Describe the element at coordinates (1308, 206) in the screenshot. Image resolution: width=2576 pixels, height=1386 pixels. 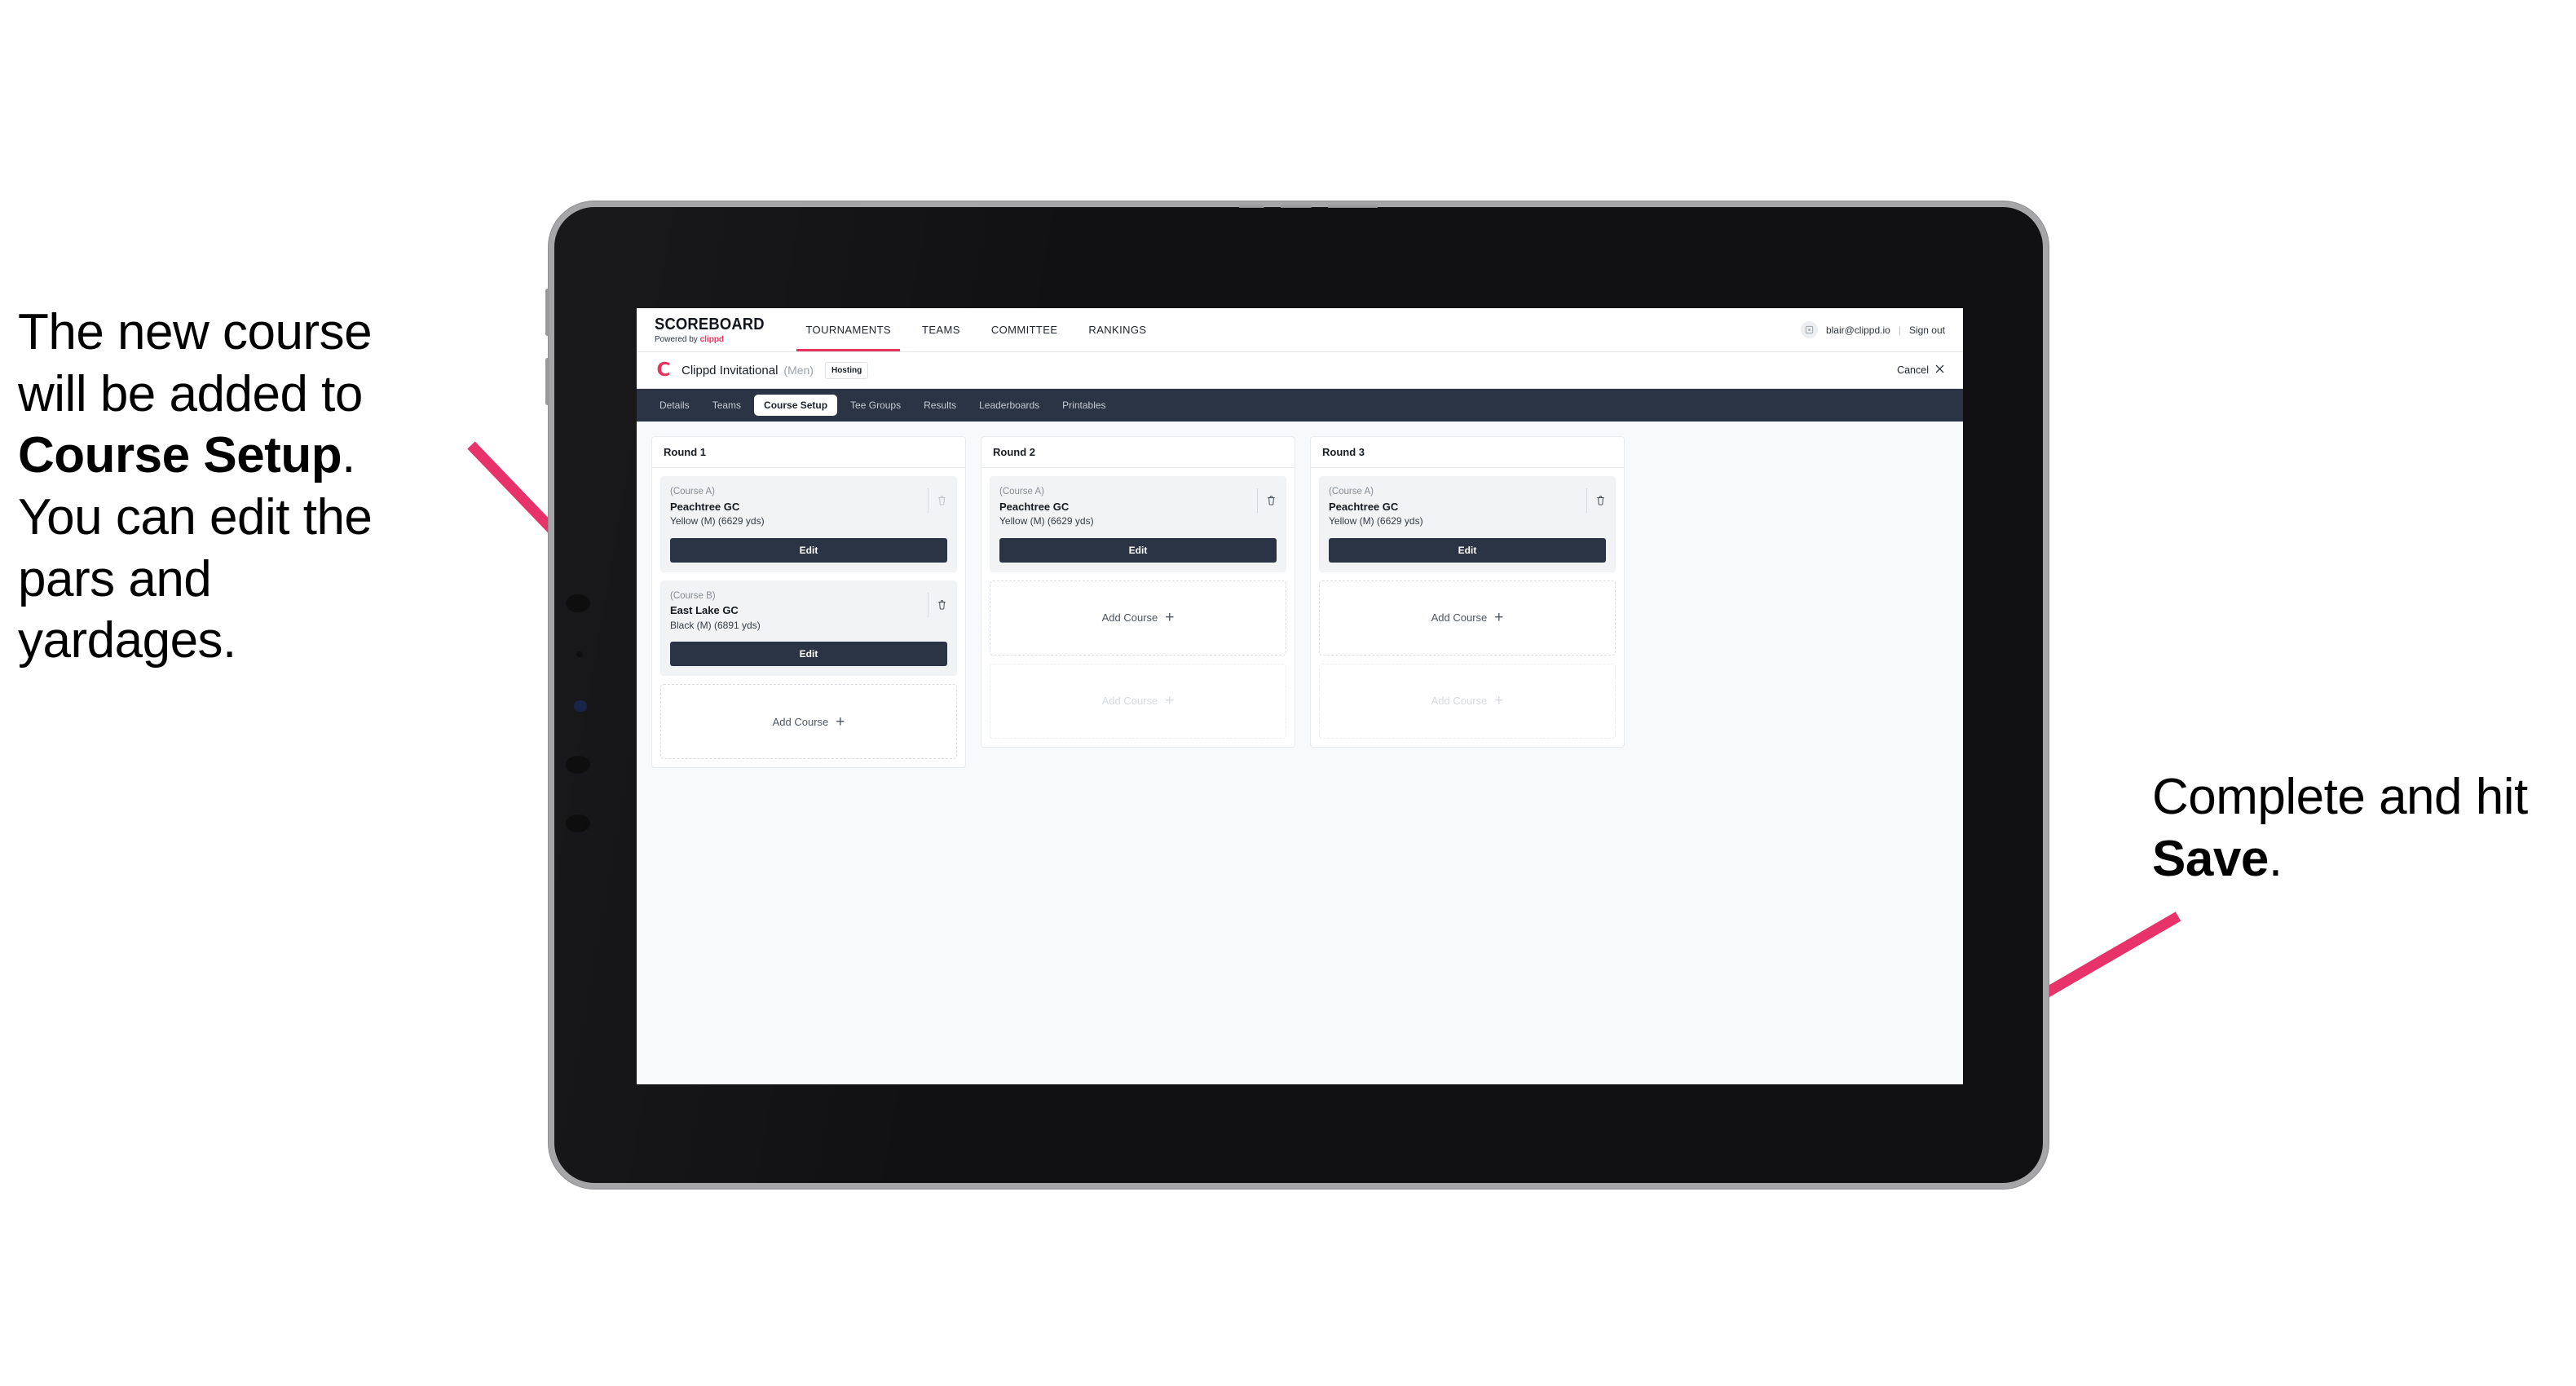
I see `device-speaker` at that location.